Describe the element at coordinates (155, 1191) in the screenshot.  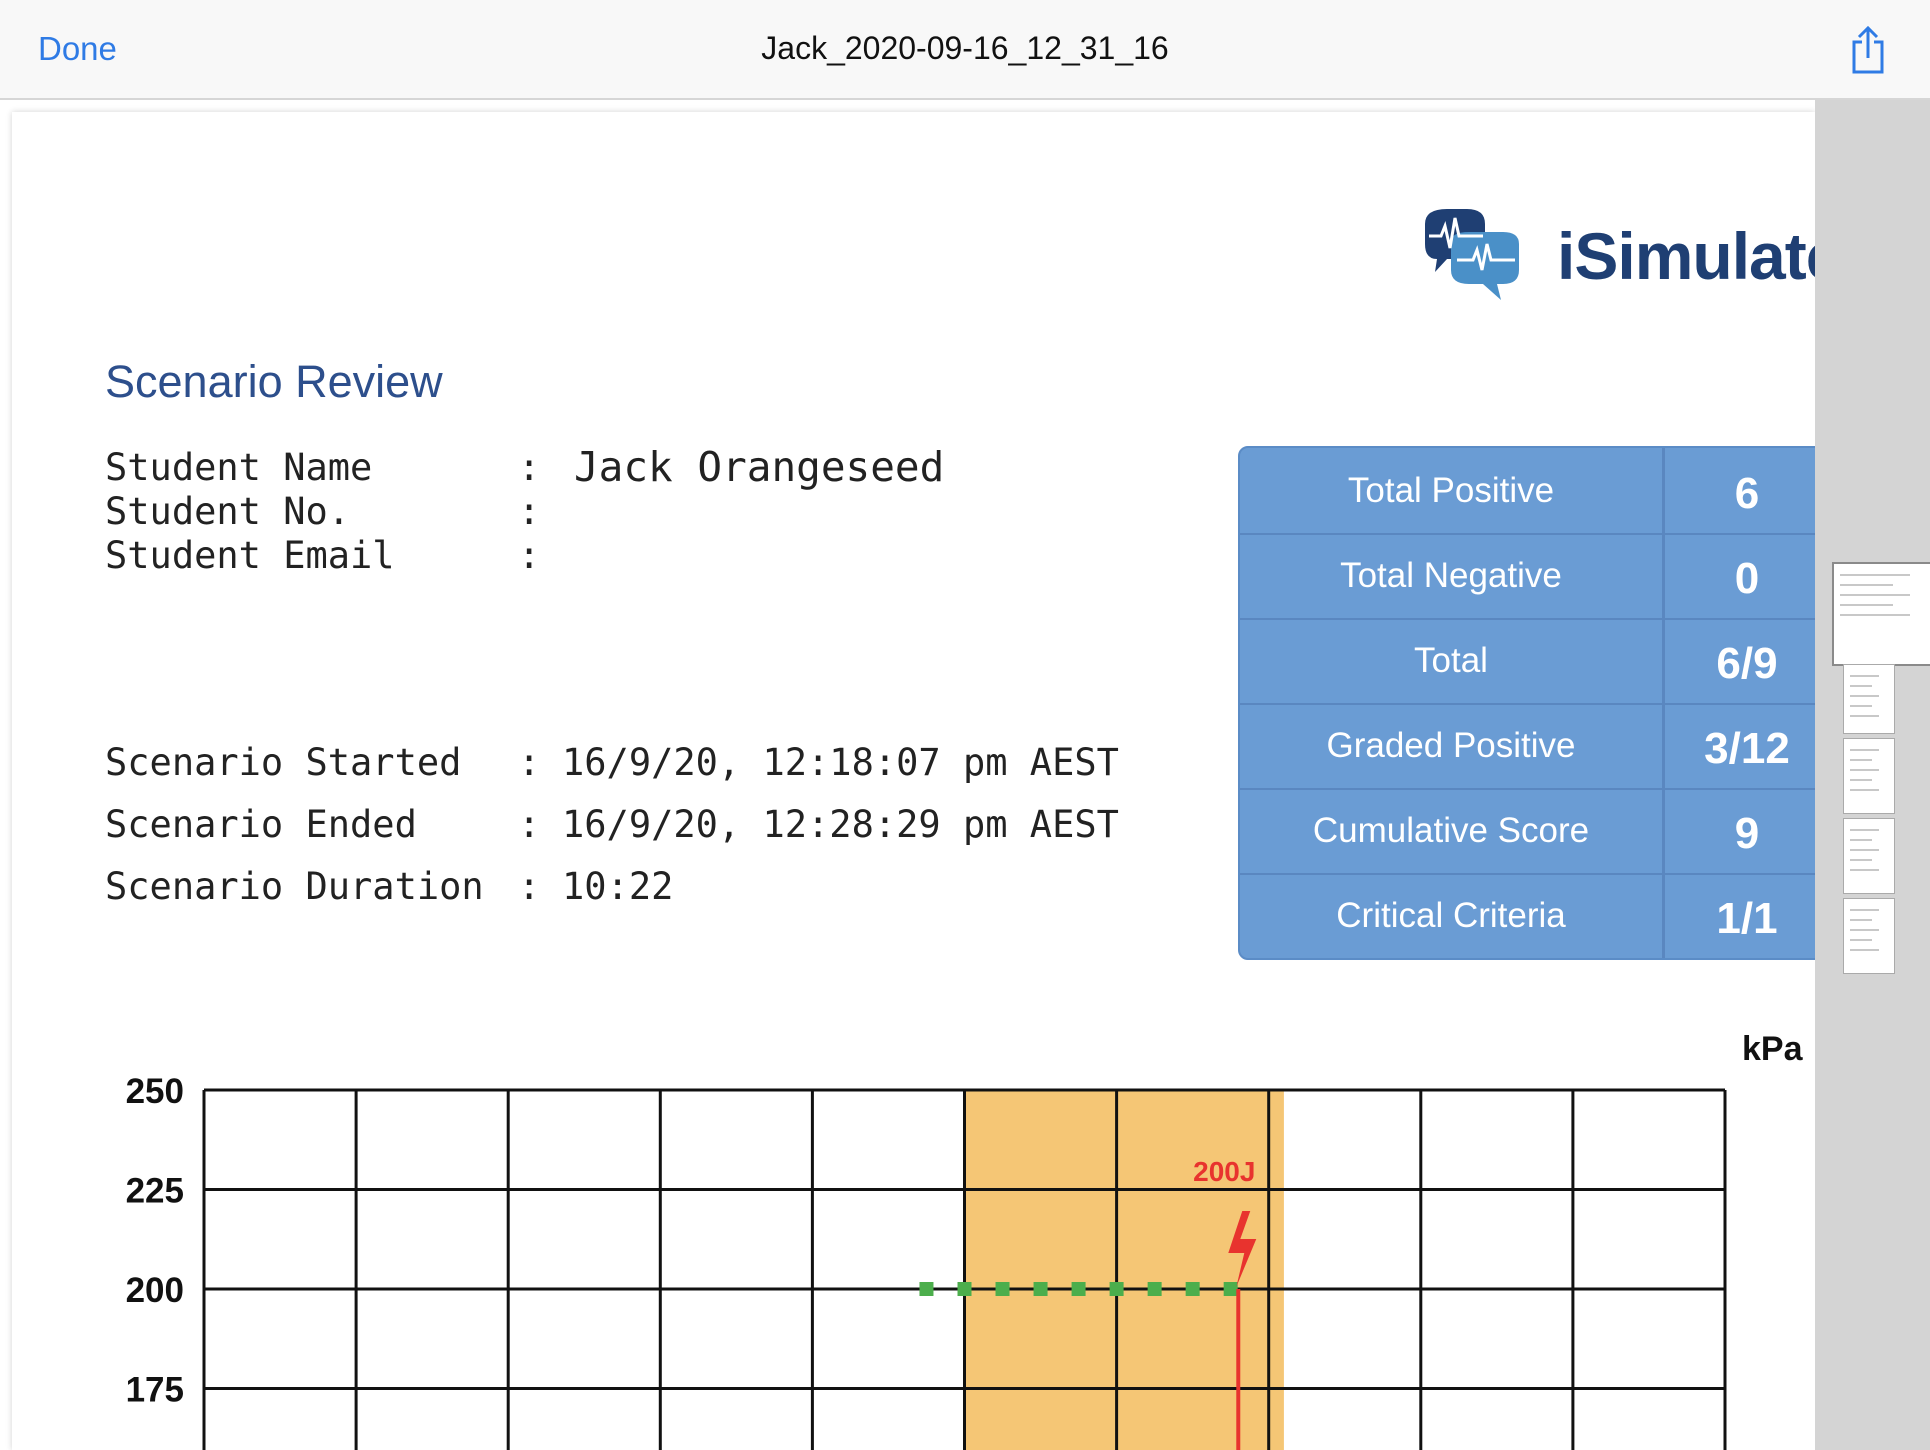
I see `y-tick-label: 225` at that location.